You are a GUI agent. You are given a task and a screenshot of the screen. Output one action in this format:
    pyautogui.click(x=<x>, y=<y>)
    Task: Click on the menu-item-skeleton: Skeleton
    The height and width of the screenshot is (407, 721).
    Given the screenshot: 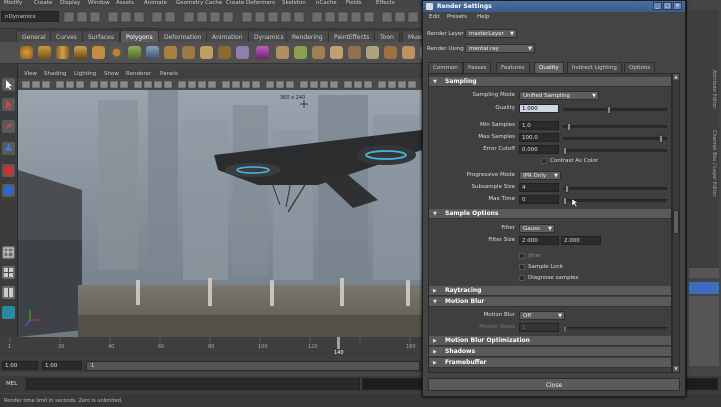 What is the action you would take?
    pyautogui.click(x=294, y=3)
    